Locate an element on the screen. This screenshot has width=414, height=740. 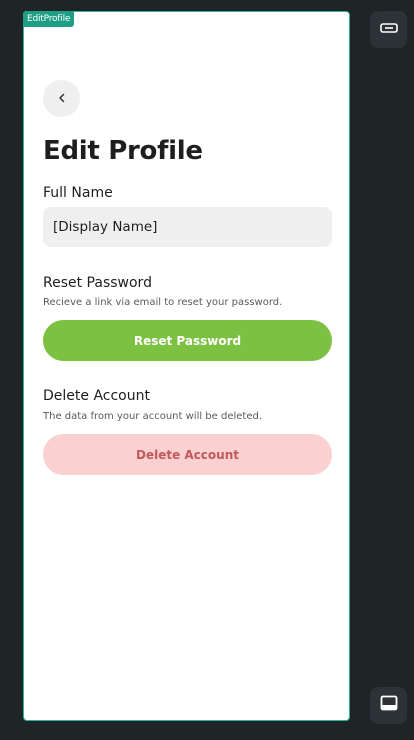
frame-tag: EditProfile is located at coordinates (49, 19).